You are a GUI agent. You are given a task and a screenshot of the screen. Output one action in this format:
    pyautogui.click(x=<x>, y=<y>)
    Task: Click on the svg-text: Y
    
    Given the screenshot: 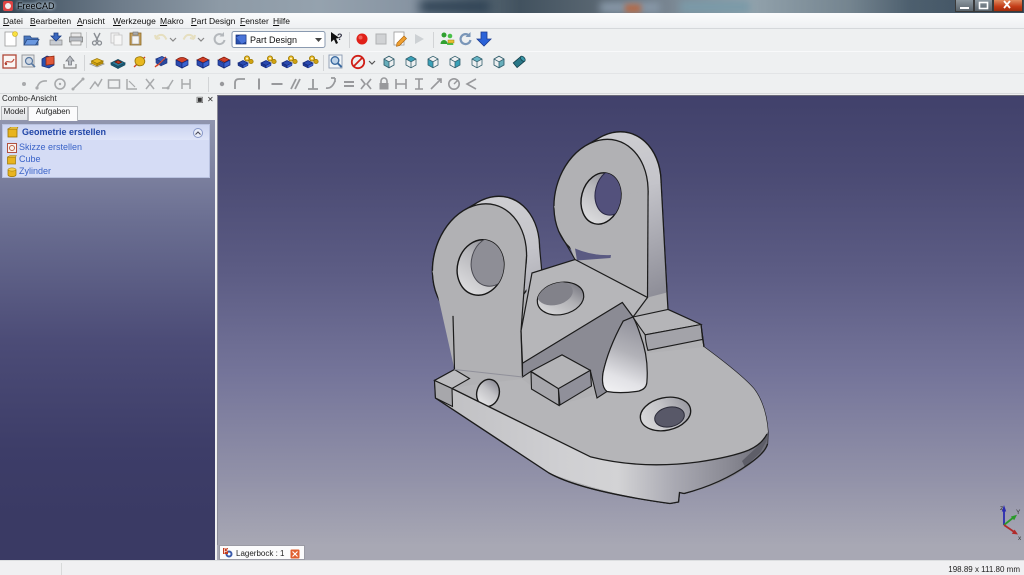 What is the action you would take?
    pyautogui.click(x=1018, y=512)
    